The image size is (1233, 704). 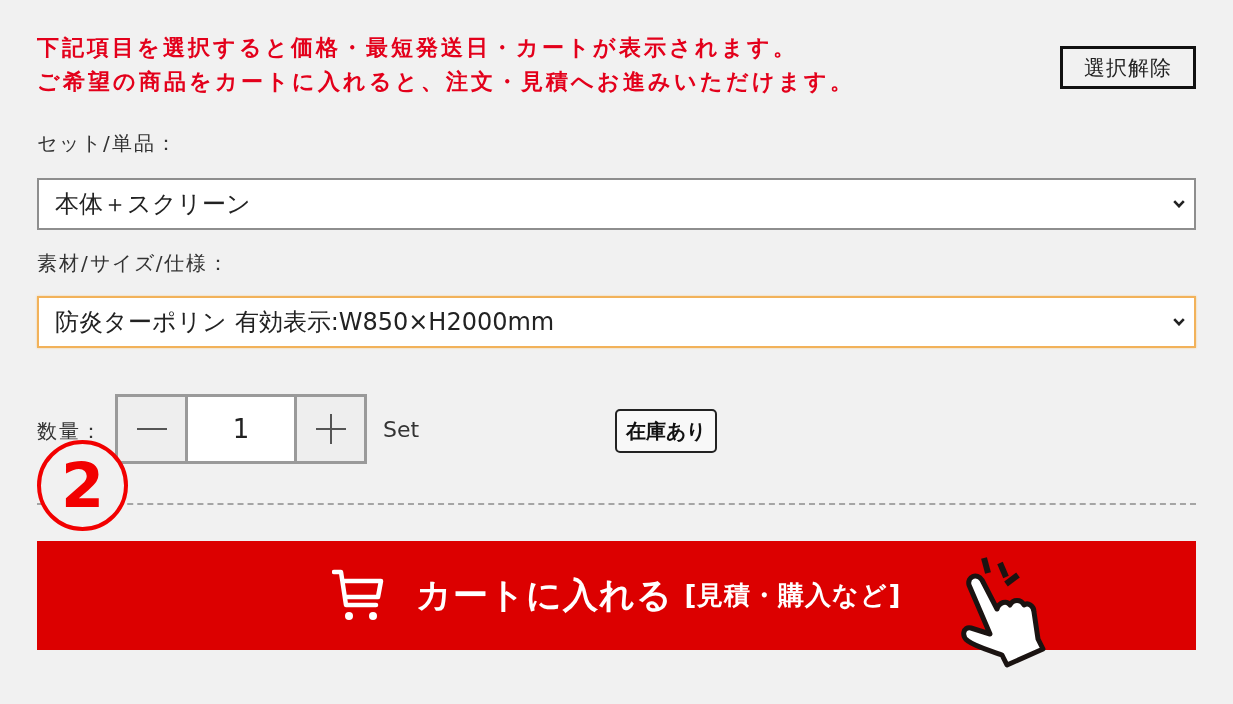 What do you see at coordinates (616, 204) in the screenshot?
I see `option-select: 本体＋スクリーン` at bounding box center [616, 204].